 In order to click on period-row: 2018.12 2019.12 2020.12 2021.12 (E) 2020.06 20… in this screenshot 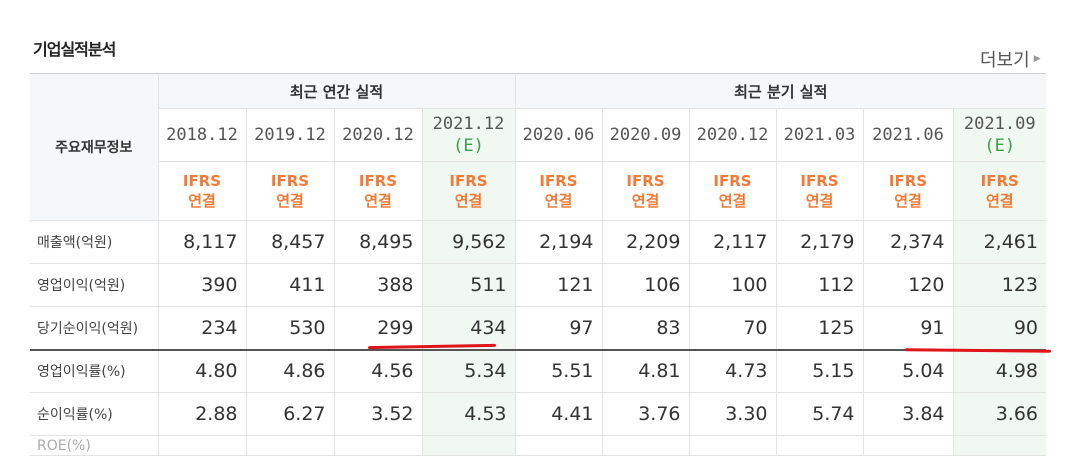, I will do `click(538, 135)`.